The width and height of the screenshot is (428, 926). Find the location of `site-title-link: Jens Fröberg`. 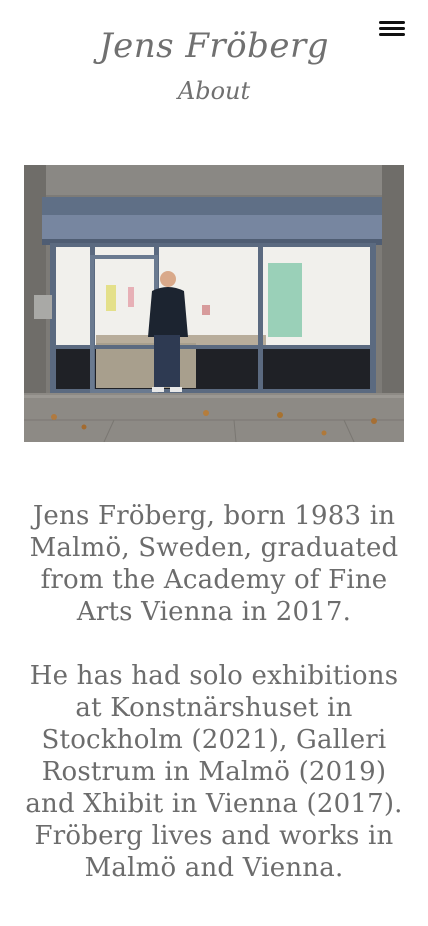

site-title-link: Jens Fröberg is located at coordinates (214, 46).